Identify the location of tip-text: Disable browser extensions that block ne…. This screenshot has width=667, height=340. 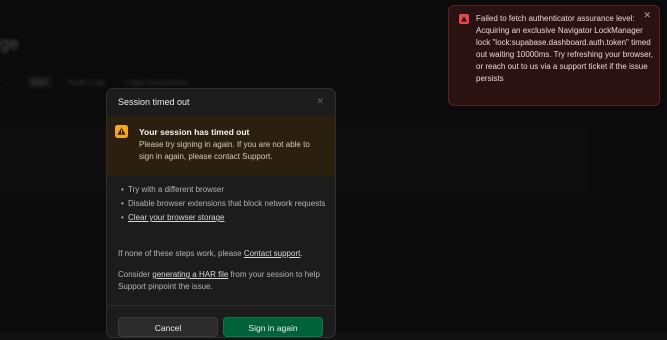
(227, 203).